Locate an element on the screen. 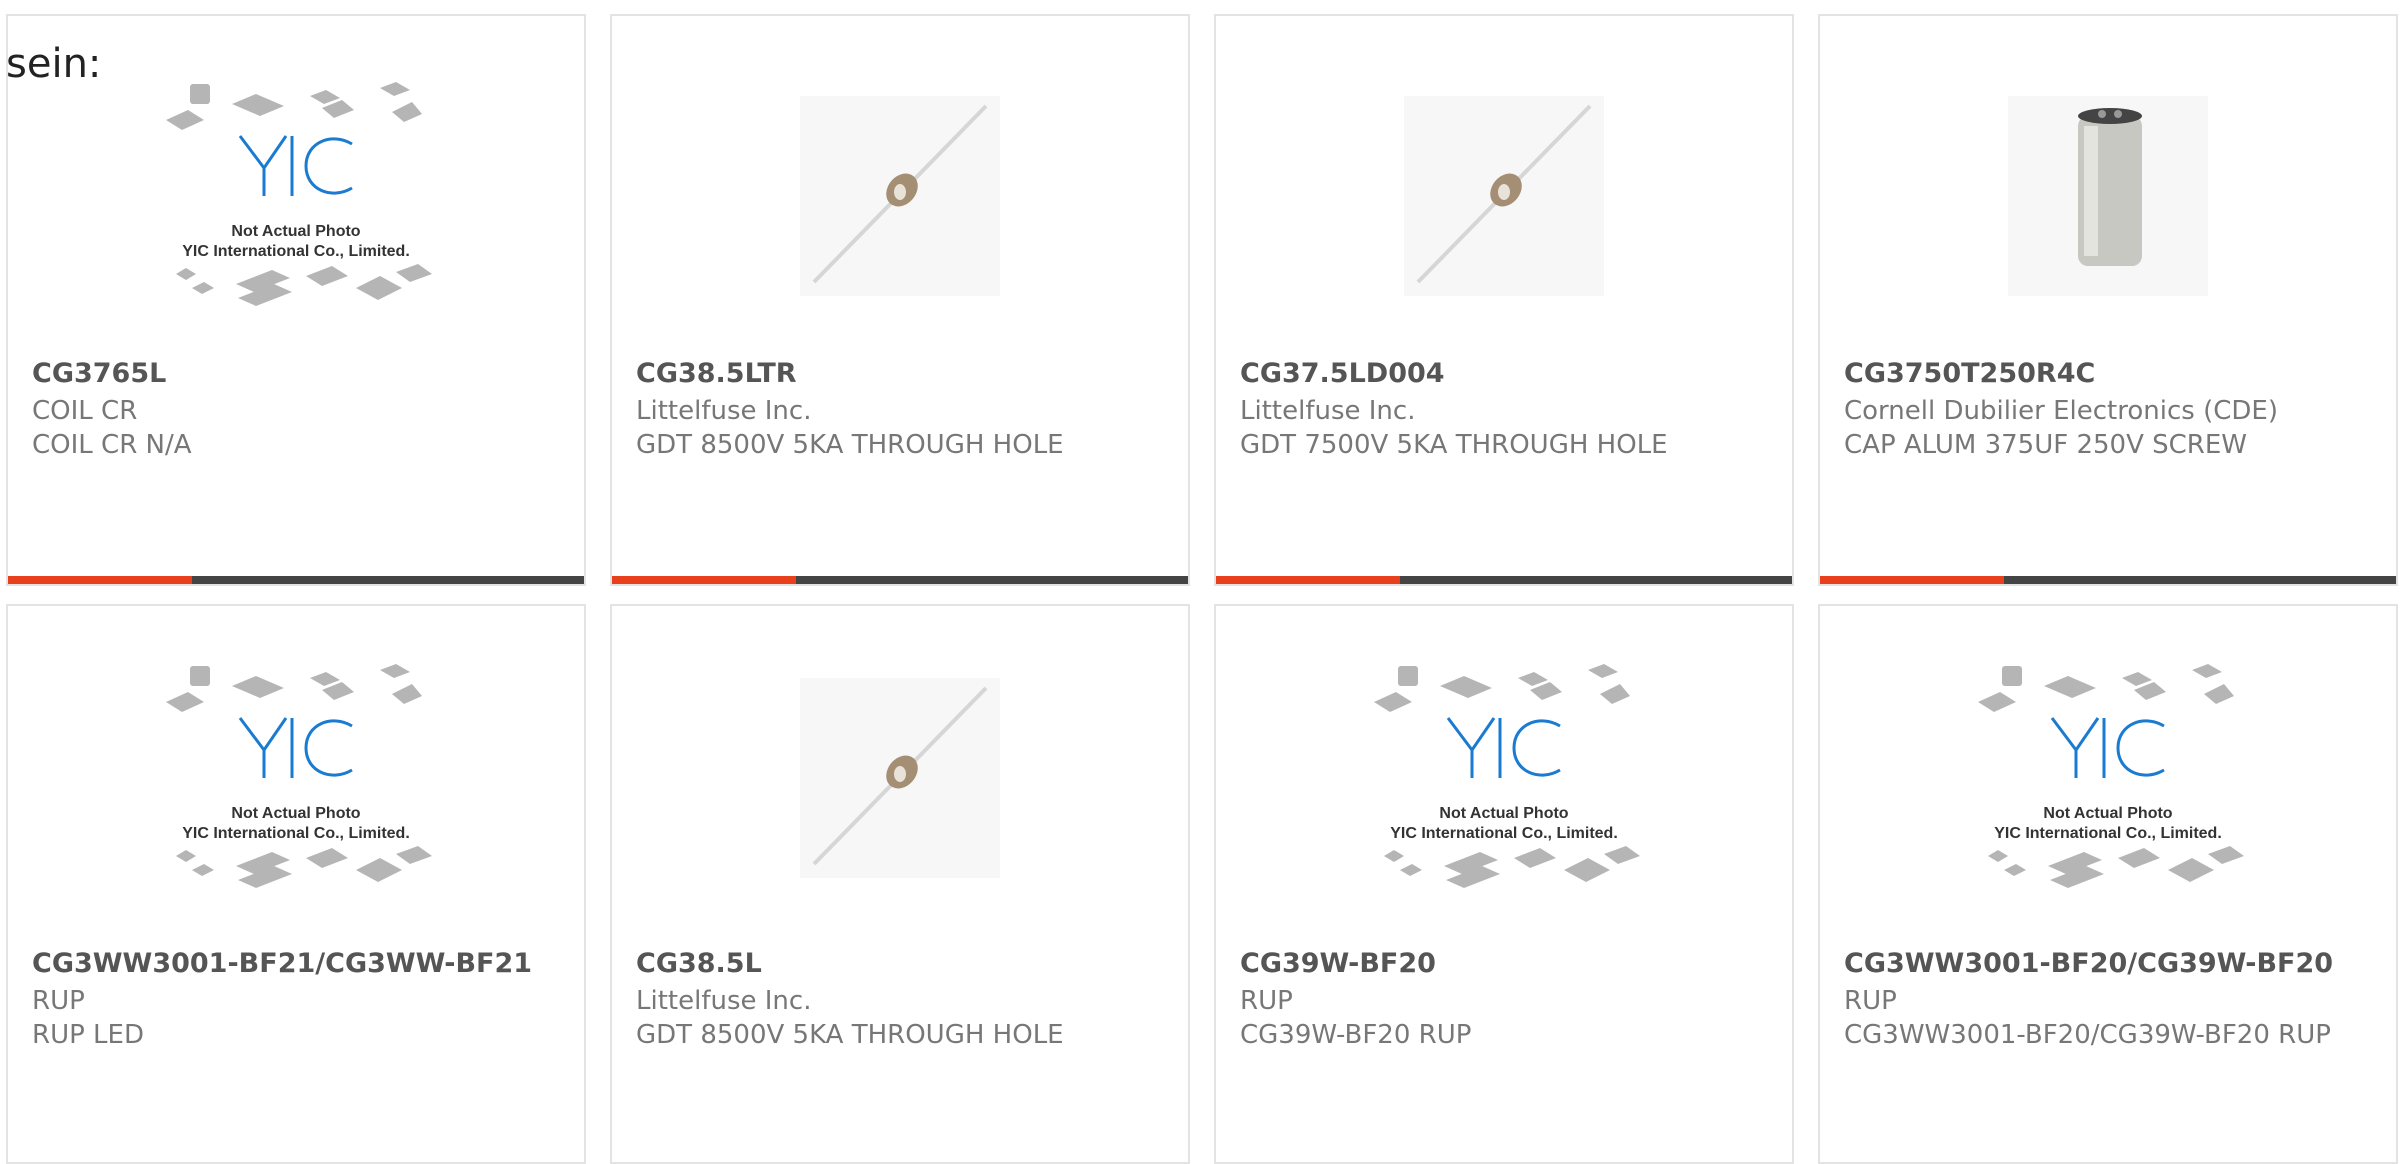 The width and height of the screenshot is (2400, 1164). capacitor-icon is located at coordinates (2108, 196).